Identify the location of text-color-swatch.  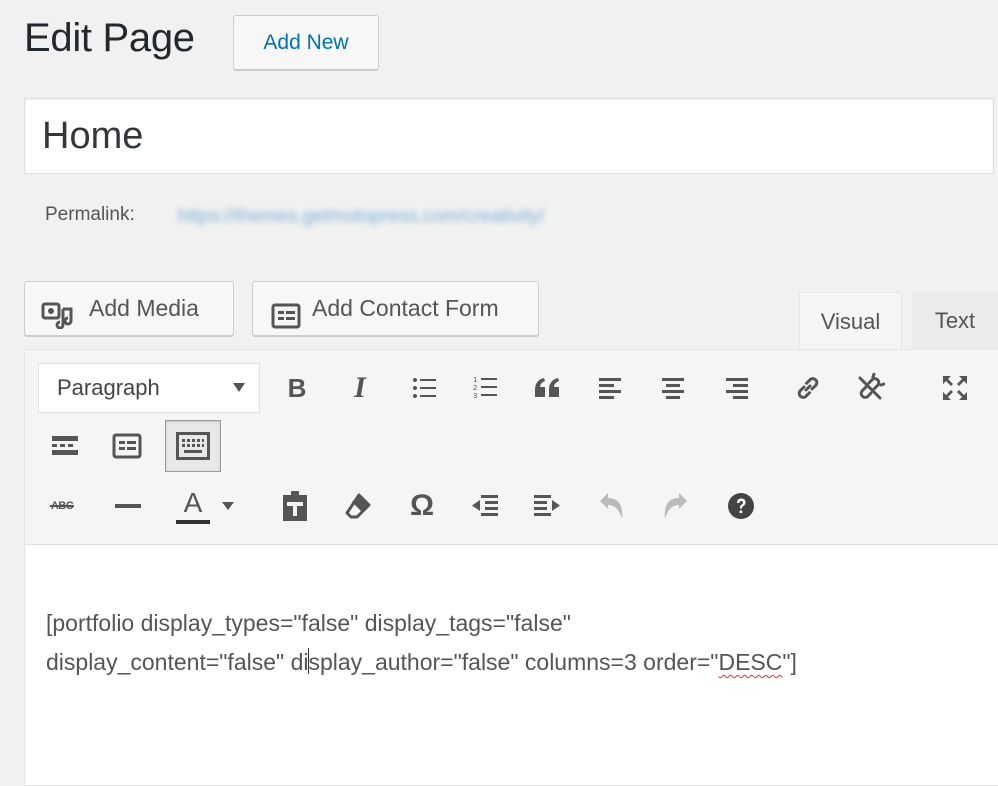
(193, 522).